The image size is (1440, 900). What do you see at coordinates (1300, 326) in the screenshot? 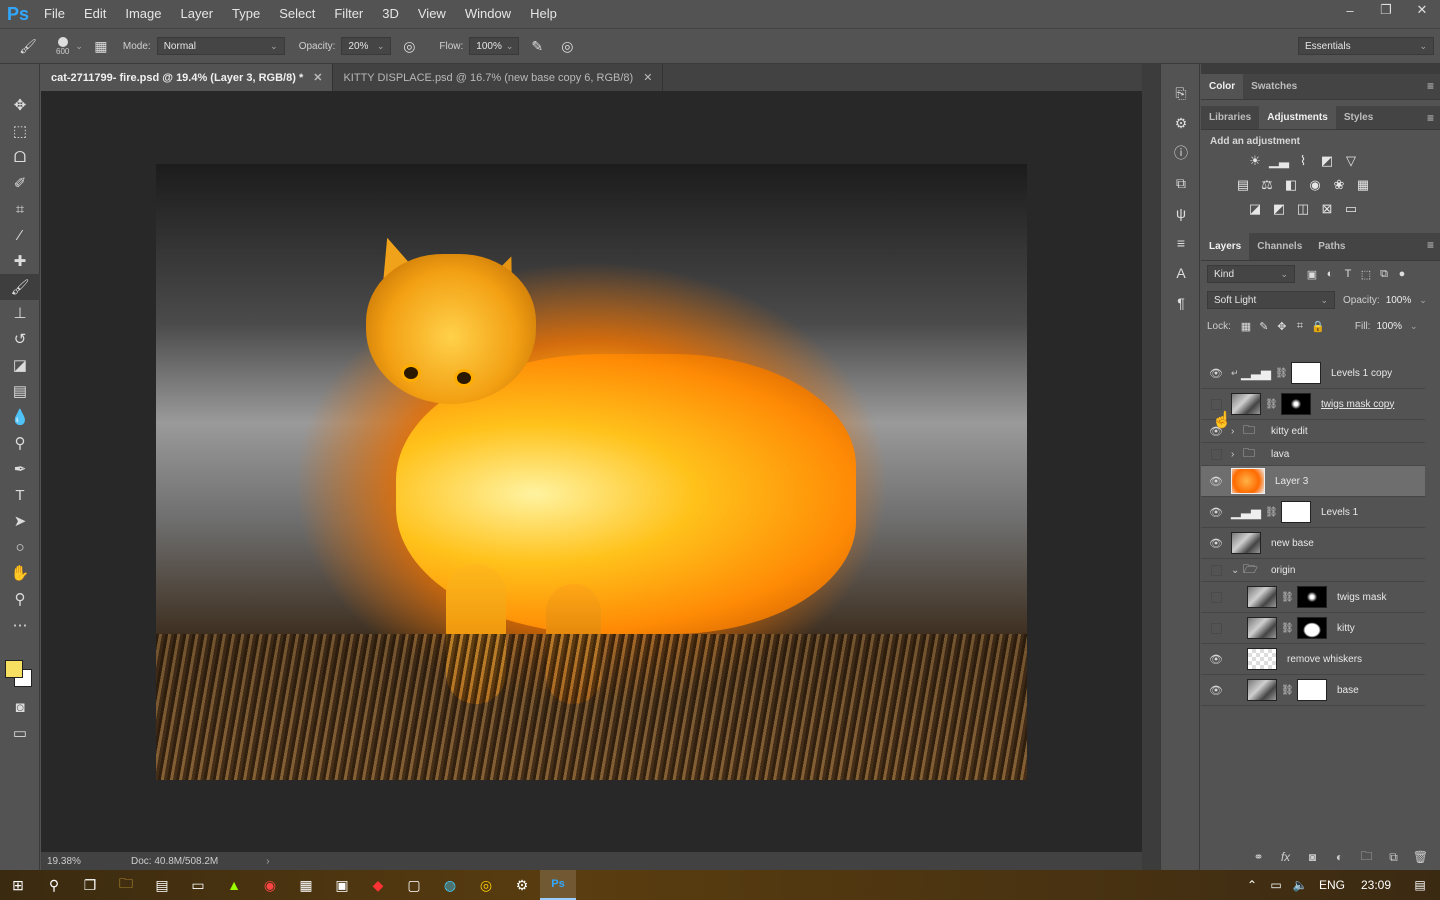
I see `lock-artboard-icon: ⌗` at bounding box center [1300, 326].